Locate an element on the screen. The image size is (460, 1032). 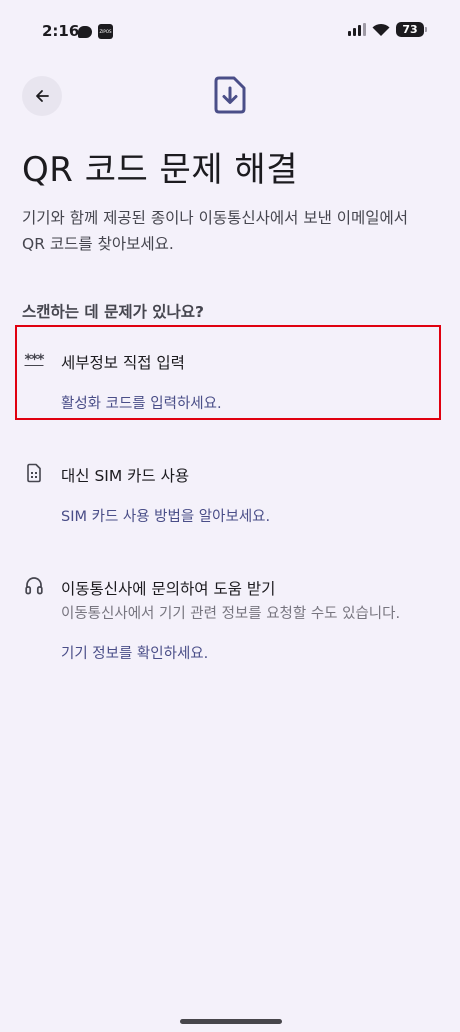
app-notification-icon: ZIPOS is located at coordinates (105, 31).